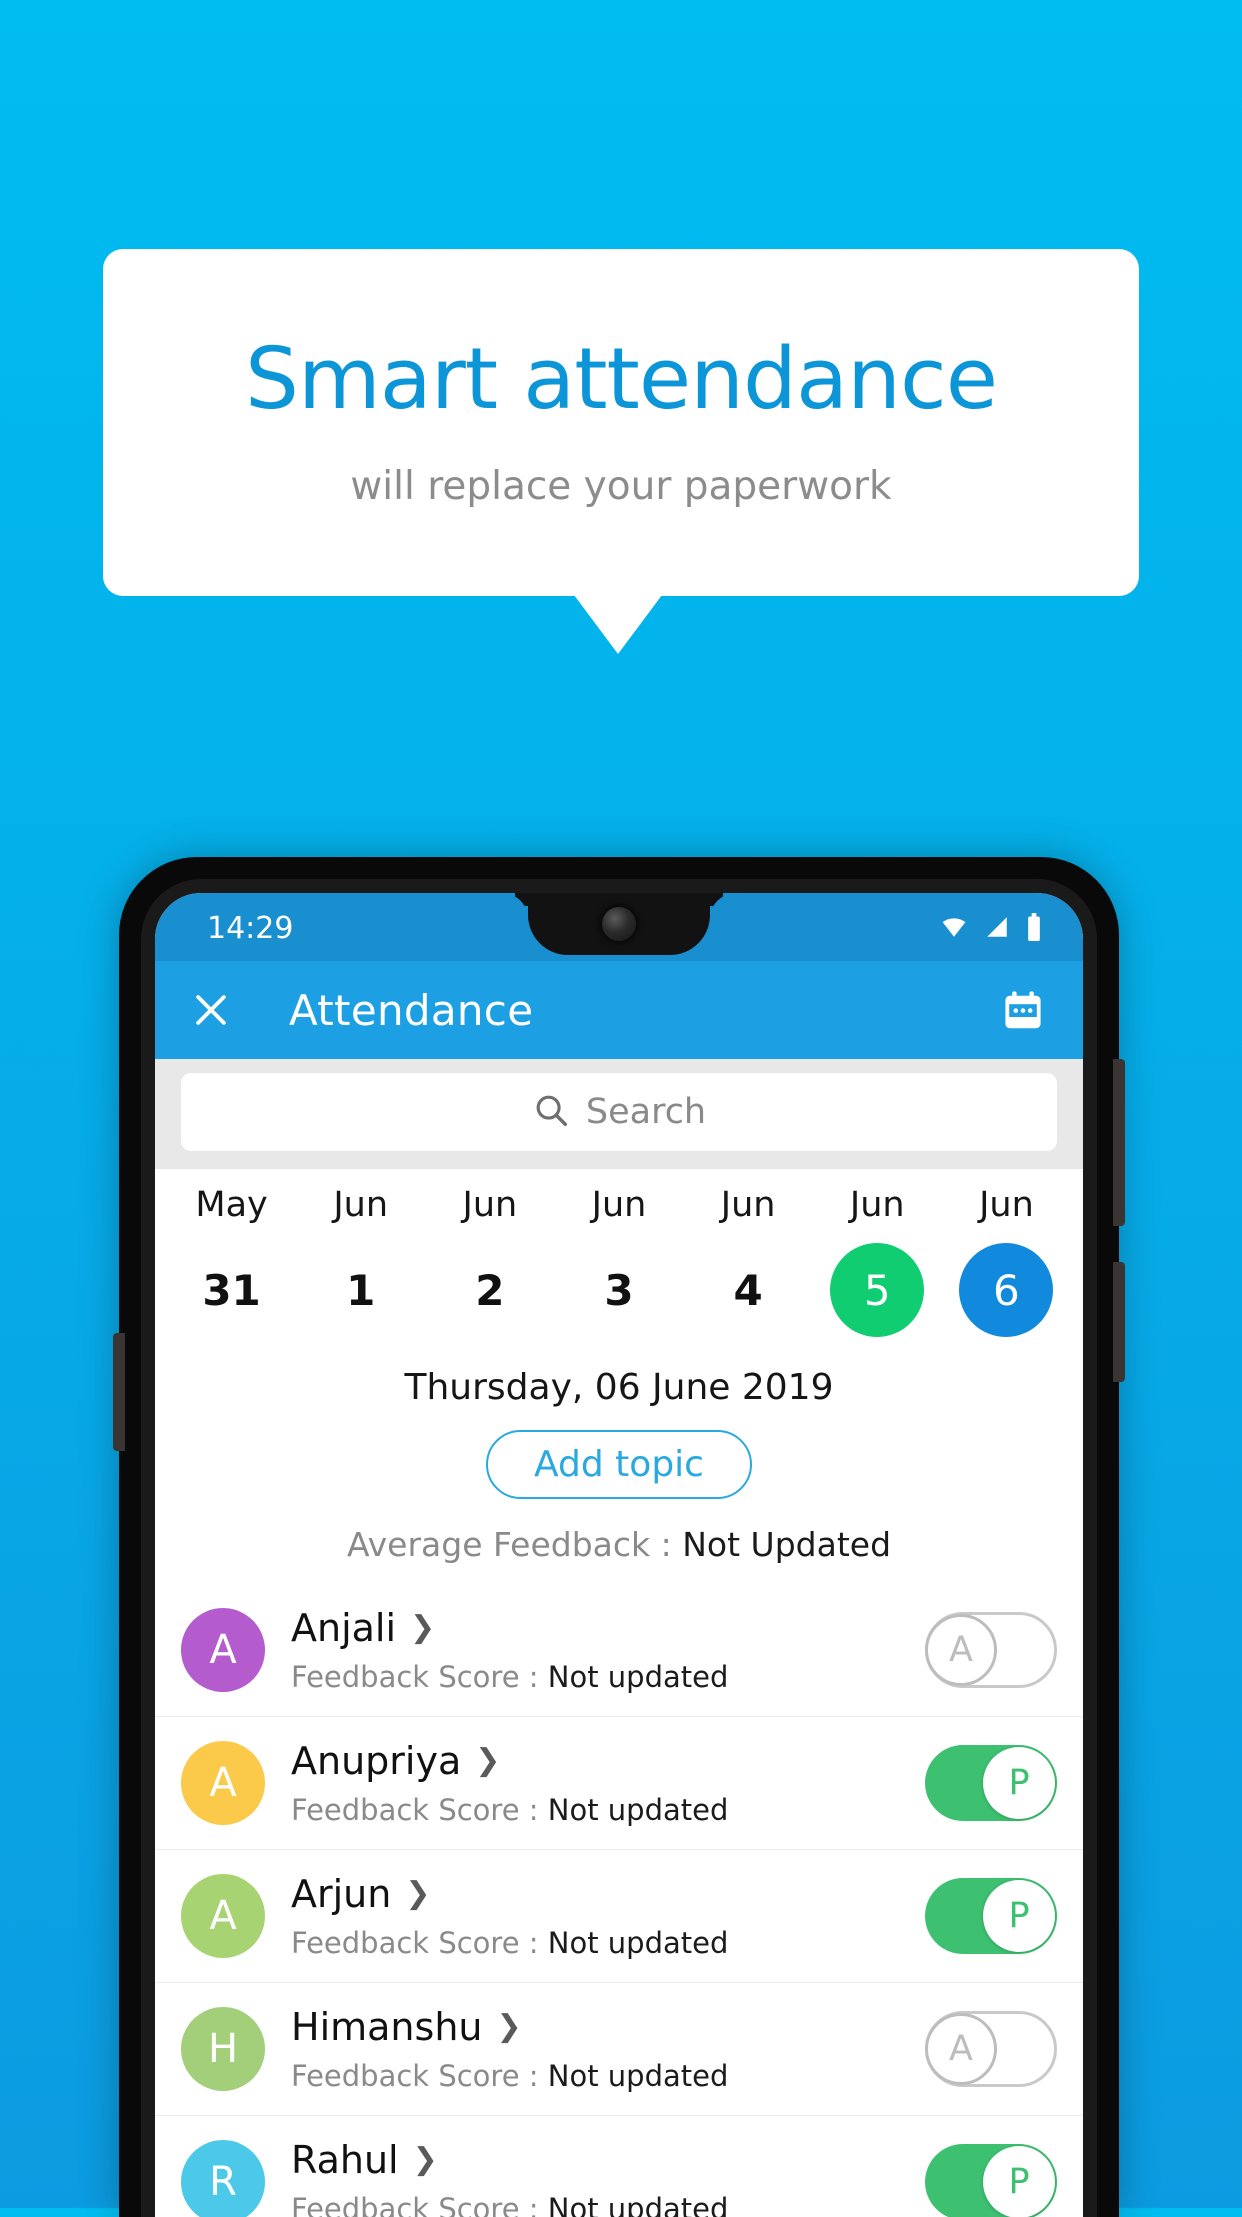  Describe the element at coordinates (376, 1761) in the screenshot. I see `student-name: Anupriya` at that location.